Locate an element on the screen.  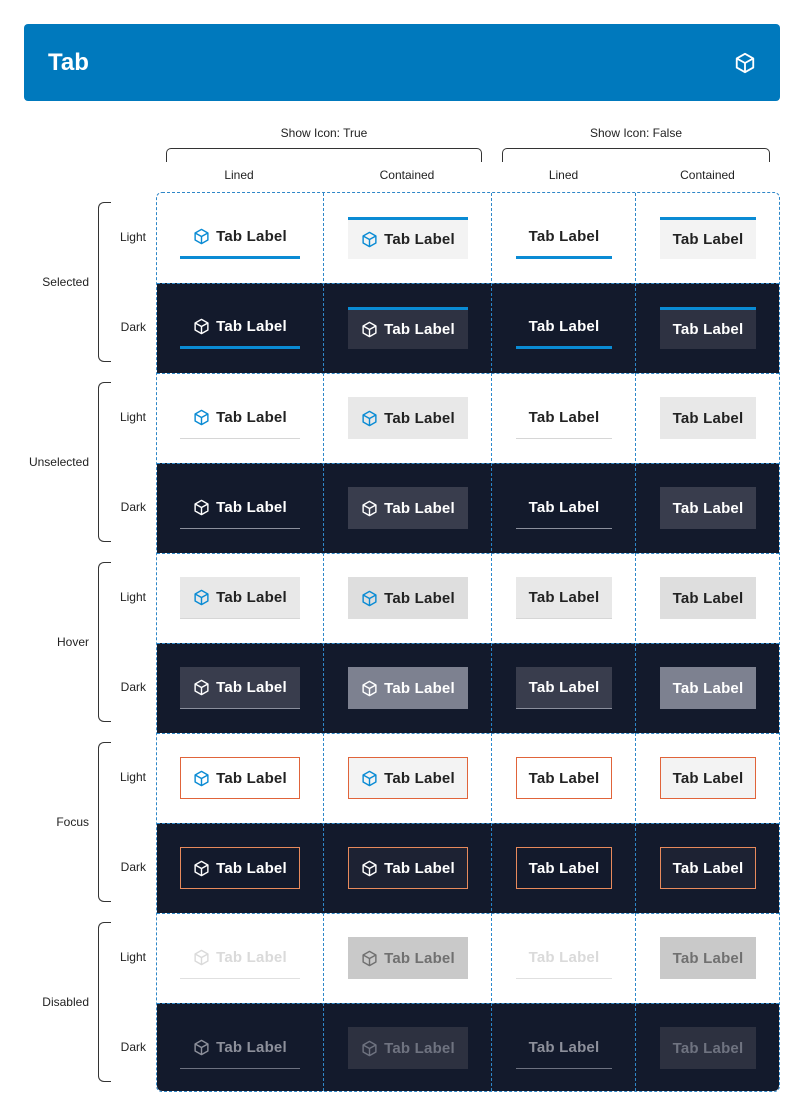
tab-focus-light-lined-with-icon: Tab Label is located at coordinates (240, 778).